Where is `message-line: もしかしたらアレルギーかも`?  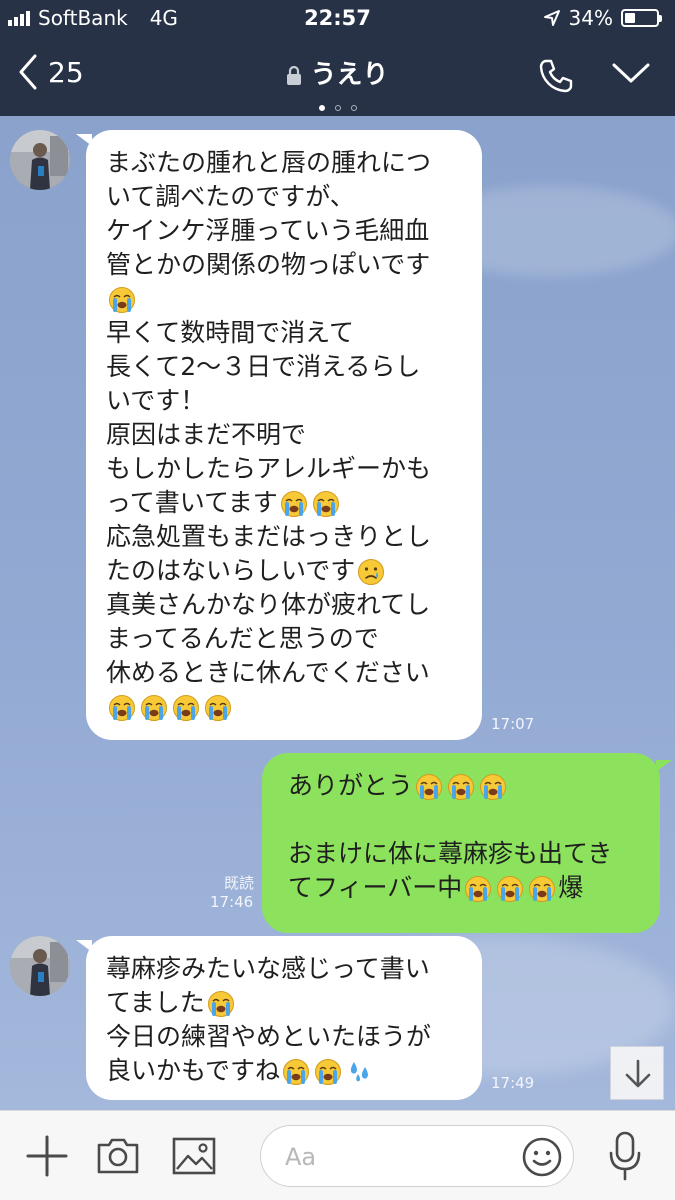
message-line: もしかしたらアレルギーかも is located at coordinates (269, 468).